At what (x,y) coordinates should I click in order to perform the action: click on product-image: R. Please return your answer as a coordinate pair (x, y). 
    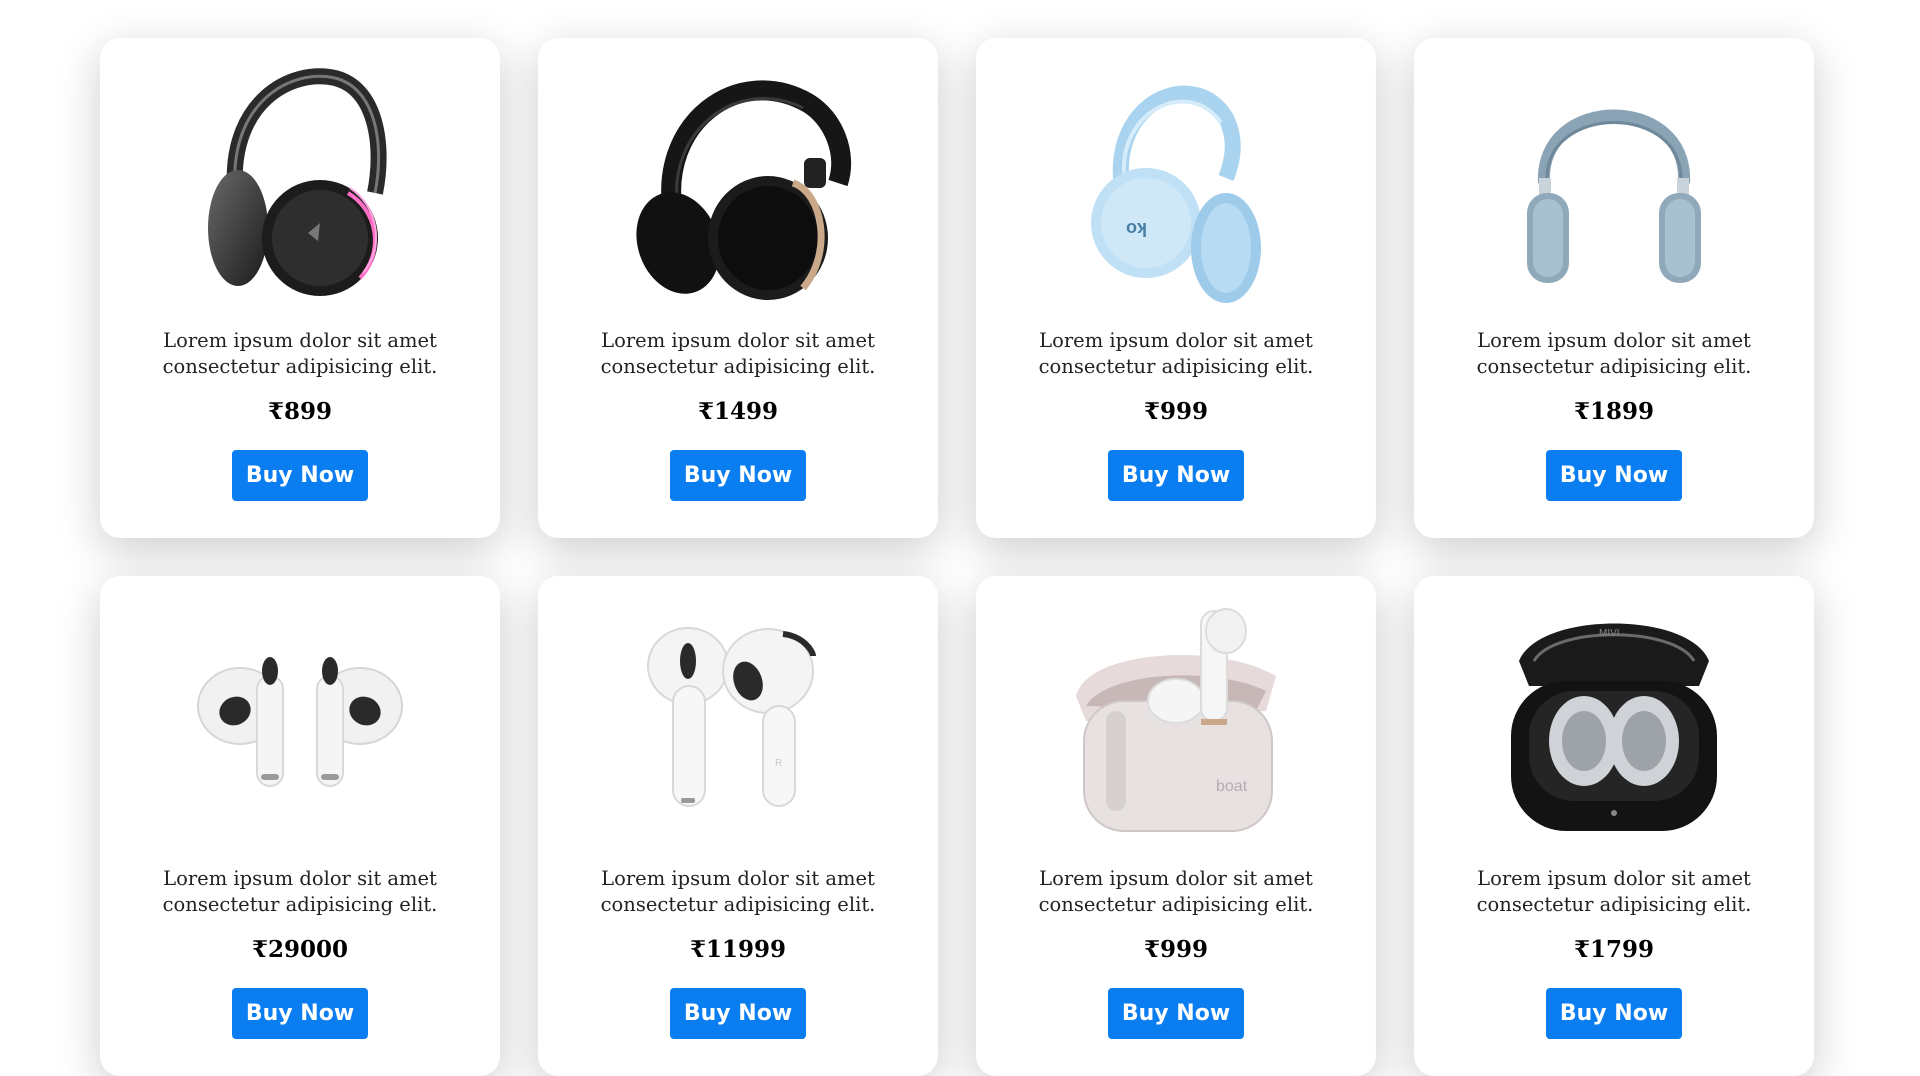
    Looking at the image, I should click on (738, 721).